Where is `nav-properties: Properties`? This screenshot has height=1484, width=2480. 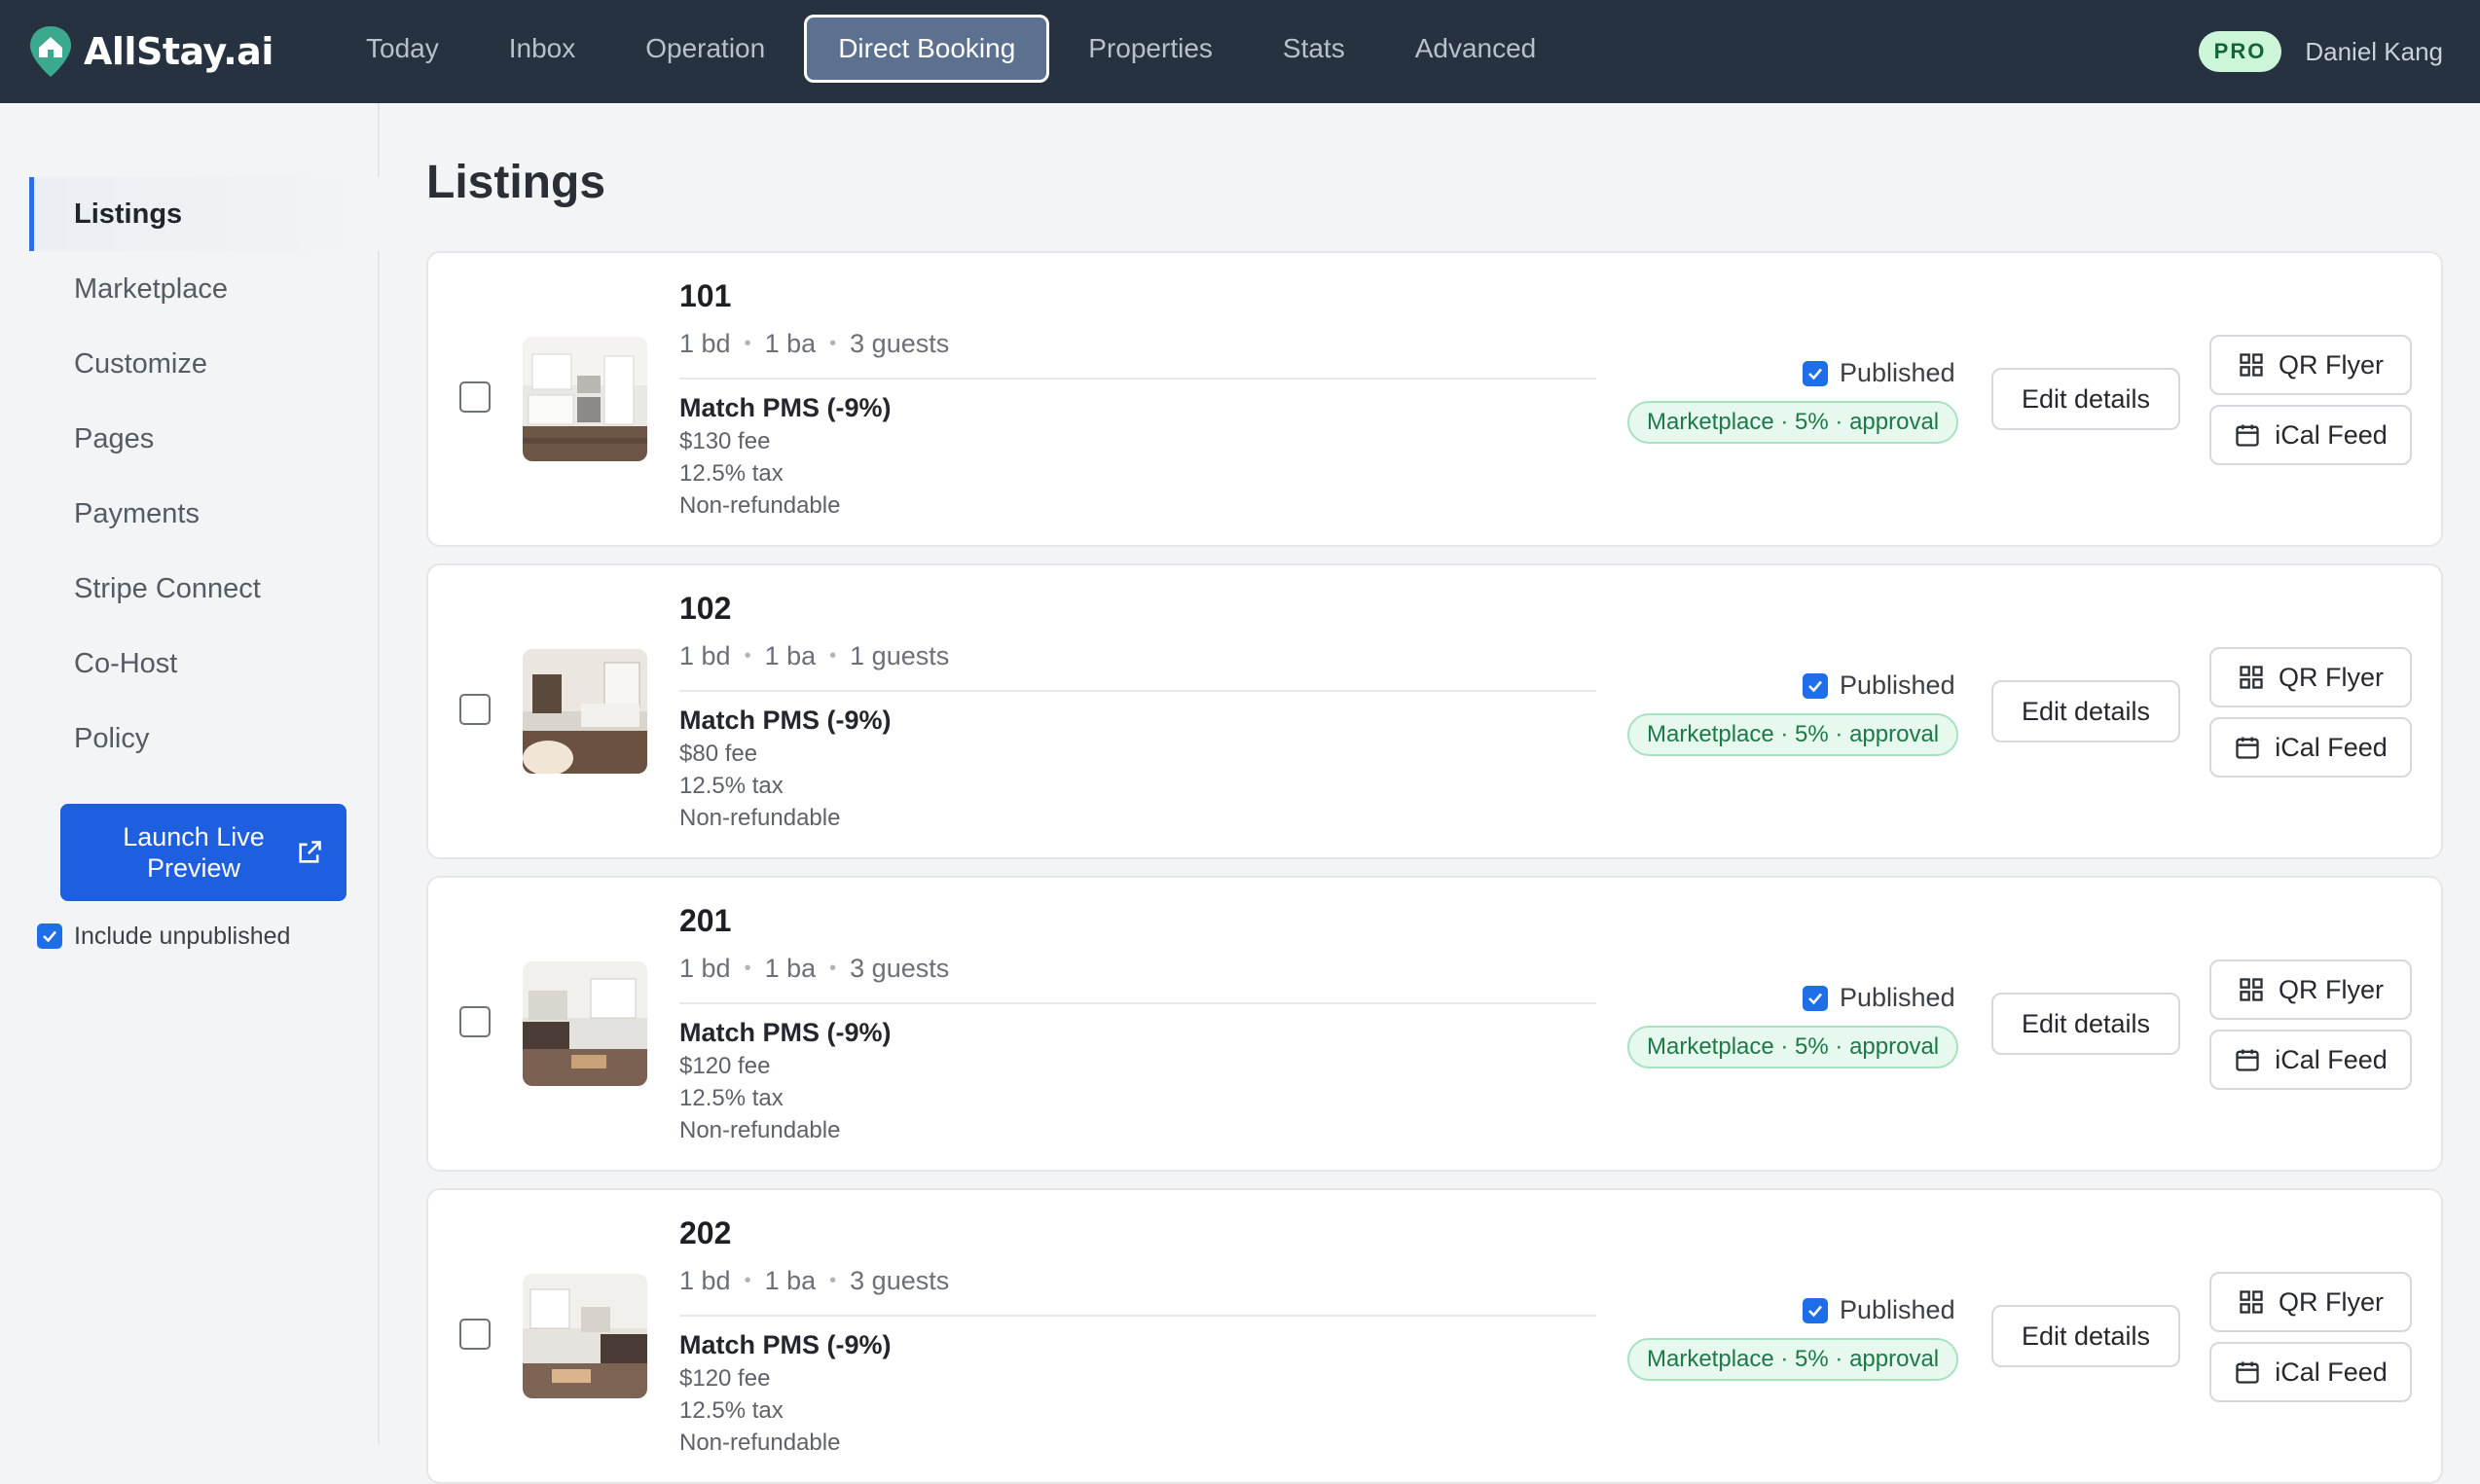
nav-properties: Properties is located at coordinates (1150, 49).